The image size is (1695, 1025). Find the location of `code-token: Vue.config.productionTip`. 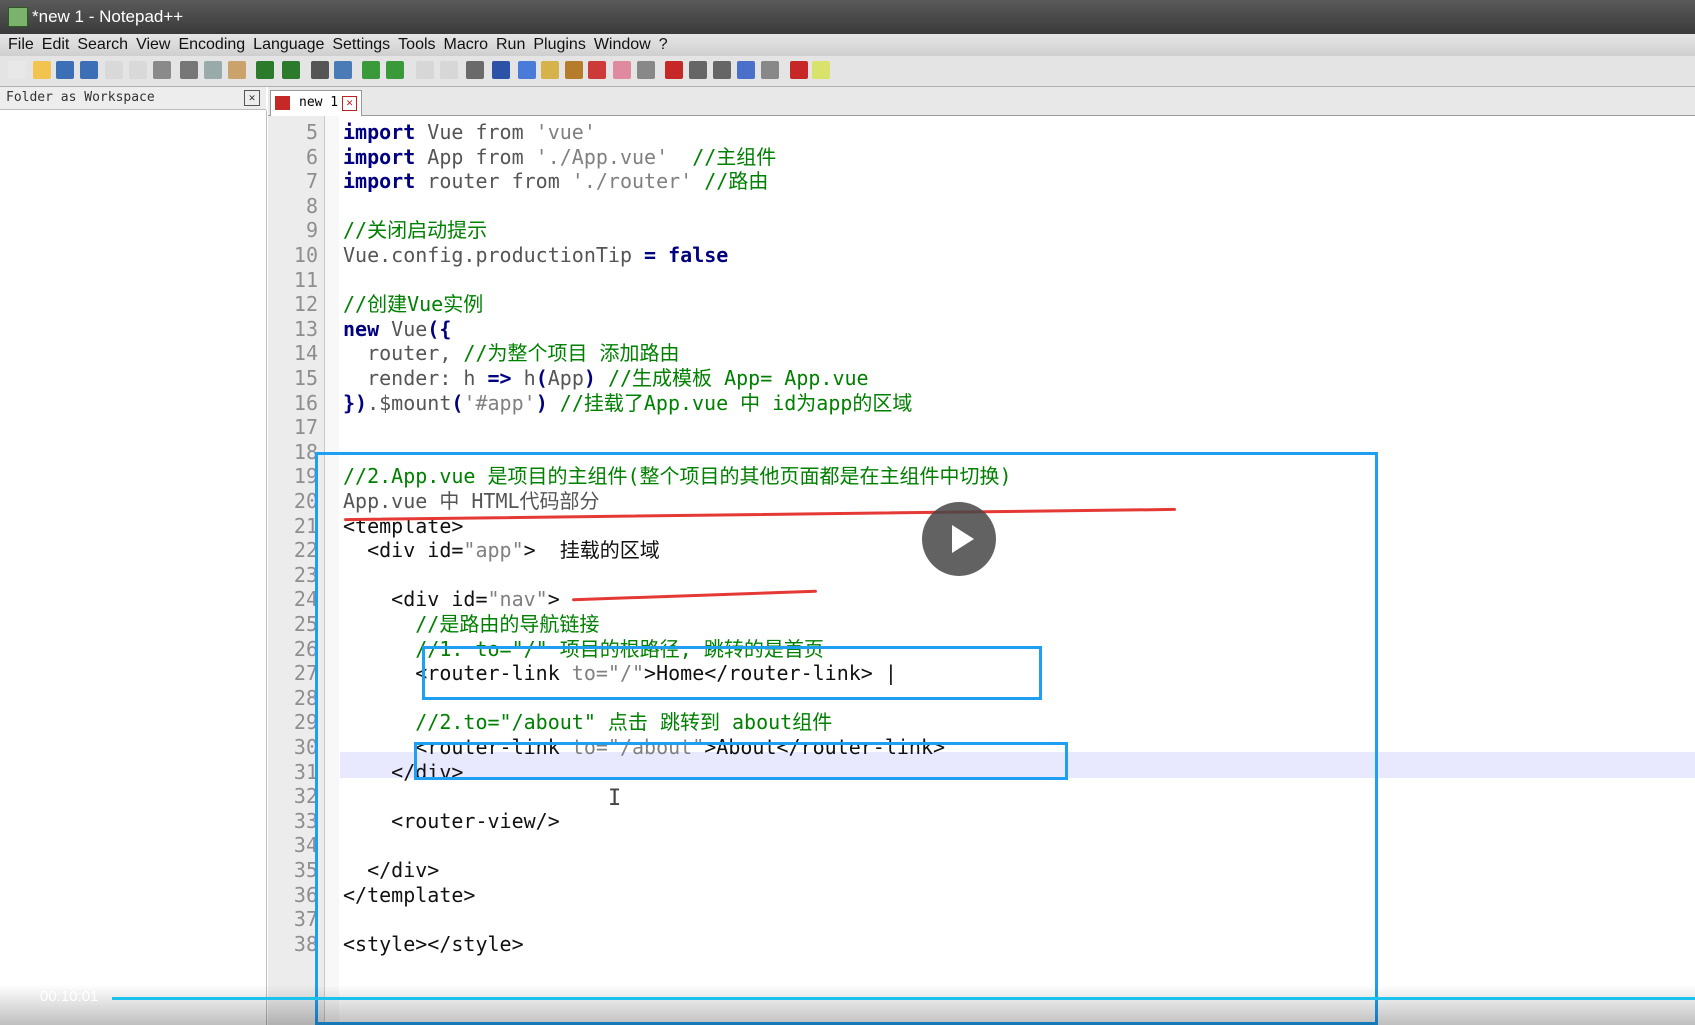

code-token: Vue.config.productionTip is located at coordinates (494, 255).